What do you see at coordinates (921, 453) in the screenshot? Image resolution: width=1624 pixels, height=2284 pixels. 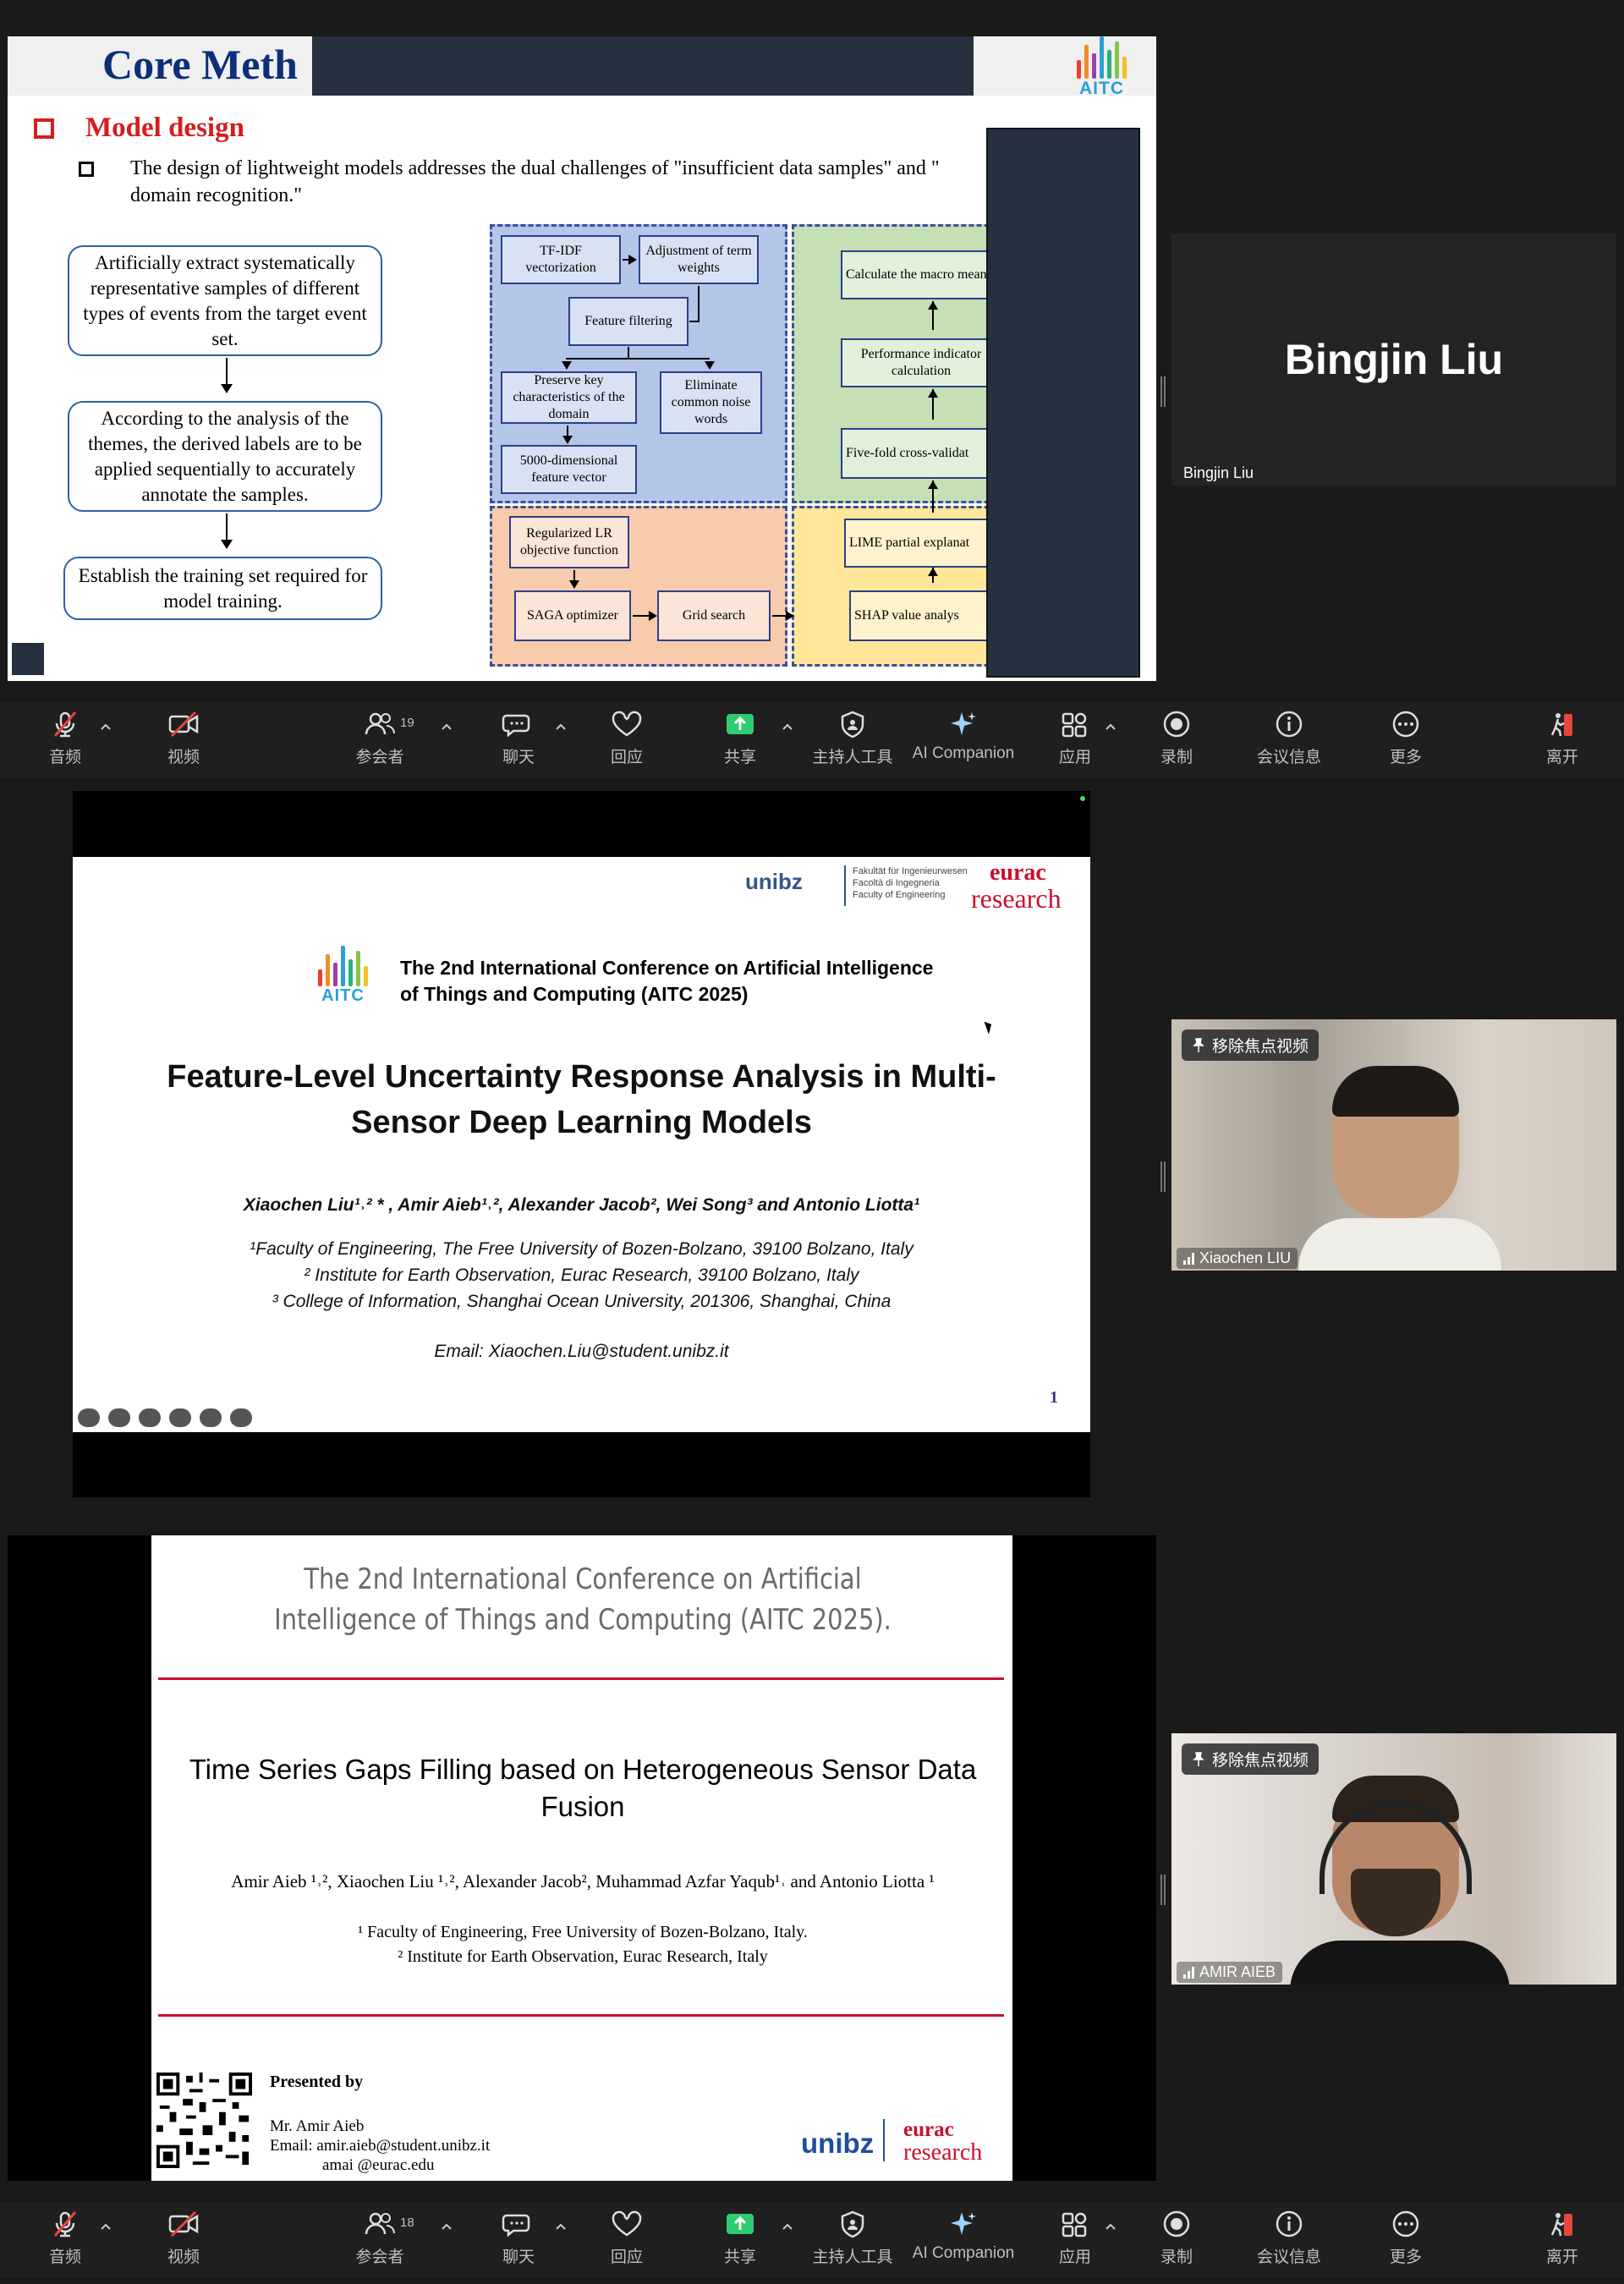 I see `flow-box-fivefold: Five-fold cross-validat` at bounding box center [921, 453].